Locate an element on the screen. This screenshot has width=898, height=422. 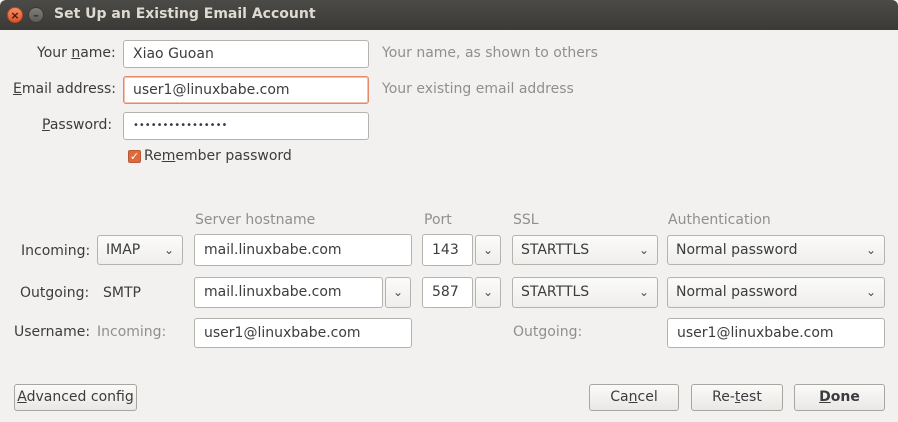
outgoing-port-input: 587 is located at coordinates (447, 292).